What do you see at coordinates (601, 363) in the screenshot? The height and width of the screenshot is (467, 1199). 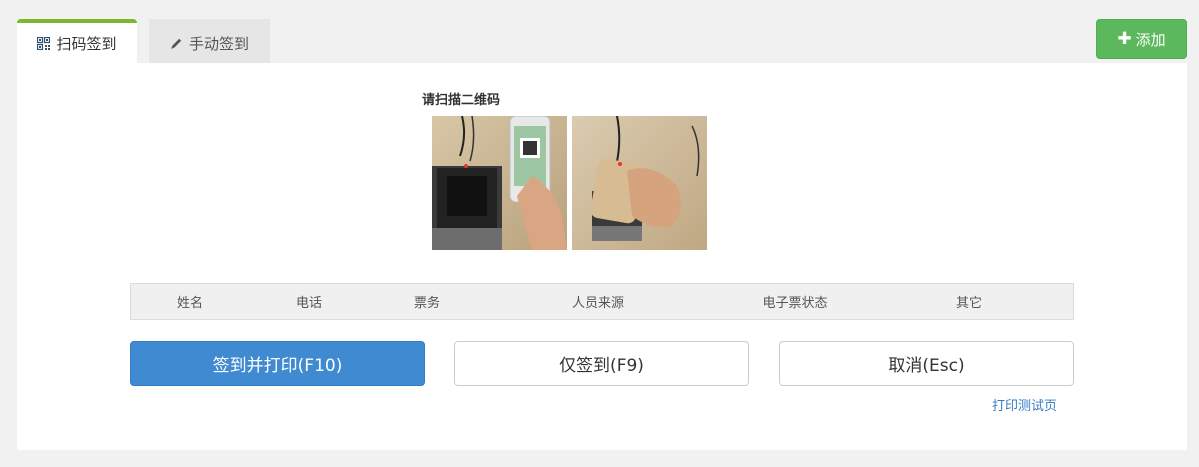 I see `sign-only-button: 仅签到(F9)` at bounding box center [601, 363].